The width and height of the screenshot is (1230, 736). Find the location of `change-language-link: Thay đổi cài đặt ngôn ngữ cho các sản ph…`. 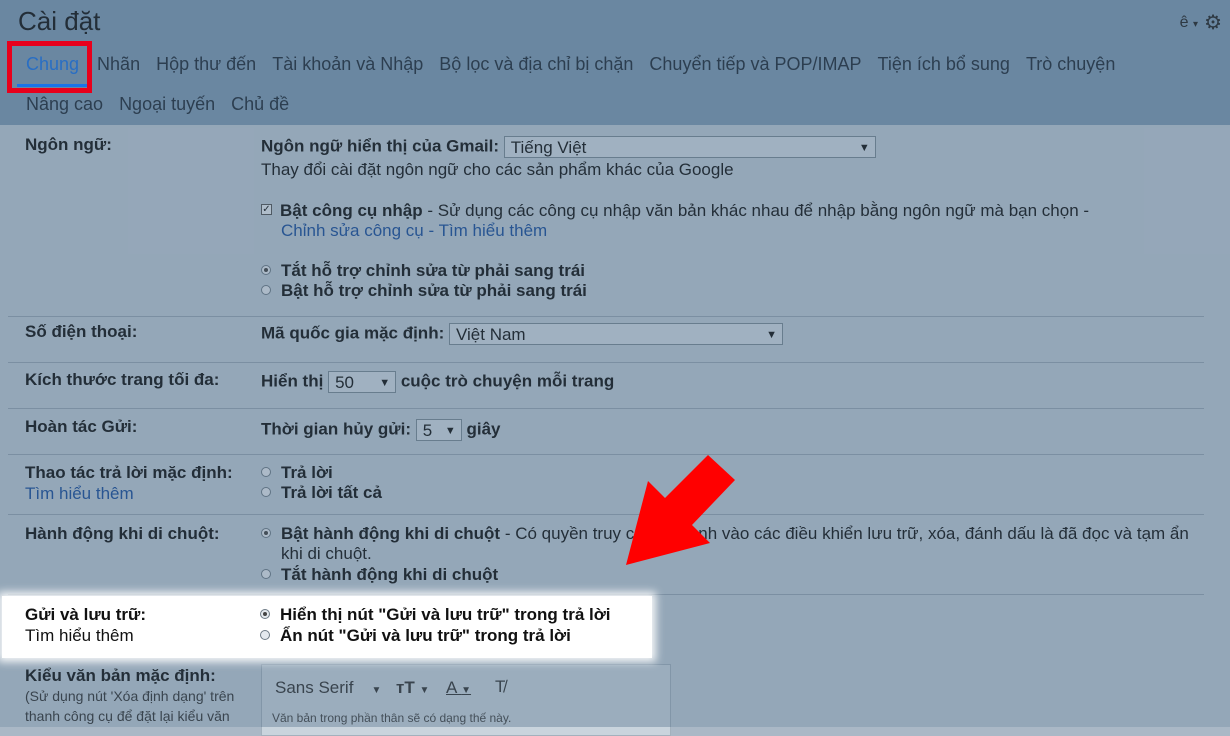

change-language-link: Thay đổi cài đặt ngôn ngữ cho các sản ph… is located at coordinates (497, 170).